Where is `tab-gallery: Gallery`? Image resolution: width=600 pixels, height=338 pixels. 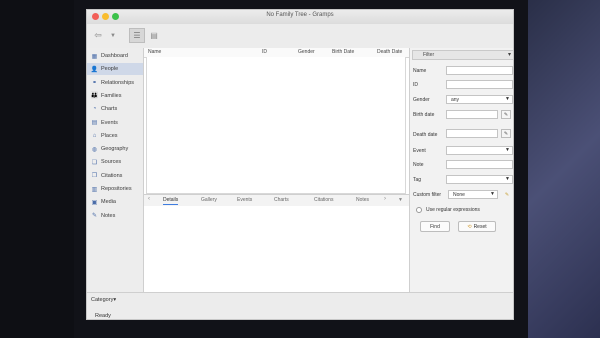 tab-gallery: Gallery is located at coordinates (209, 200).